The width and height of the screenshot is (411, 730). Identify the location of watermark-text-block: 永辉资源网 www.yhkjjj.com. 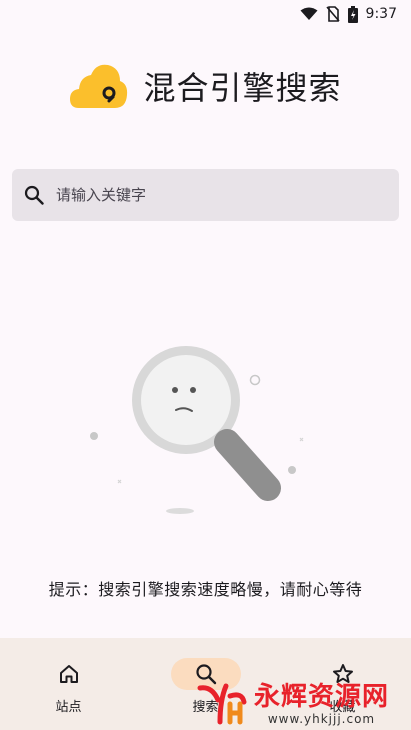
(321, 704).